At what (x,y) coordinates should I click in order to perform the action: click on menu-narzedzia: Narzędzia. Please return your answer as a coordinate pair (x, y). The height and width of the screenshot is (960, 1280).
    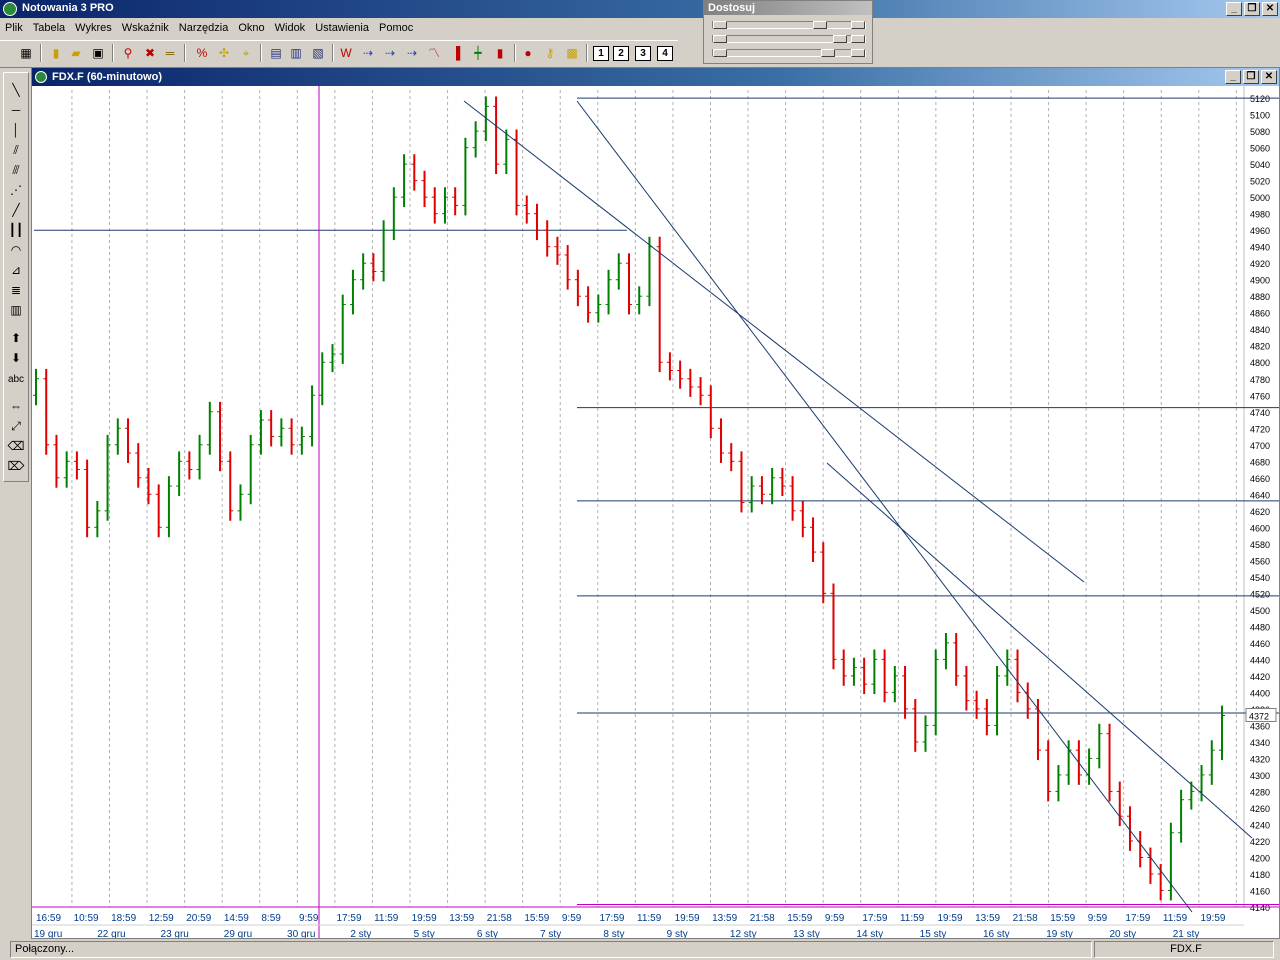
    Looking at the image, I should click on (204, 28).